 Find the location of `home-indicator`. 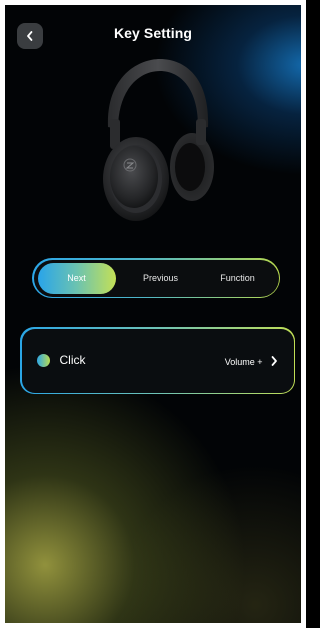

home-indicator is located at coordinates (158, 625).